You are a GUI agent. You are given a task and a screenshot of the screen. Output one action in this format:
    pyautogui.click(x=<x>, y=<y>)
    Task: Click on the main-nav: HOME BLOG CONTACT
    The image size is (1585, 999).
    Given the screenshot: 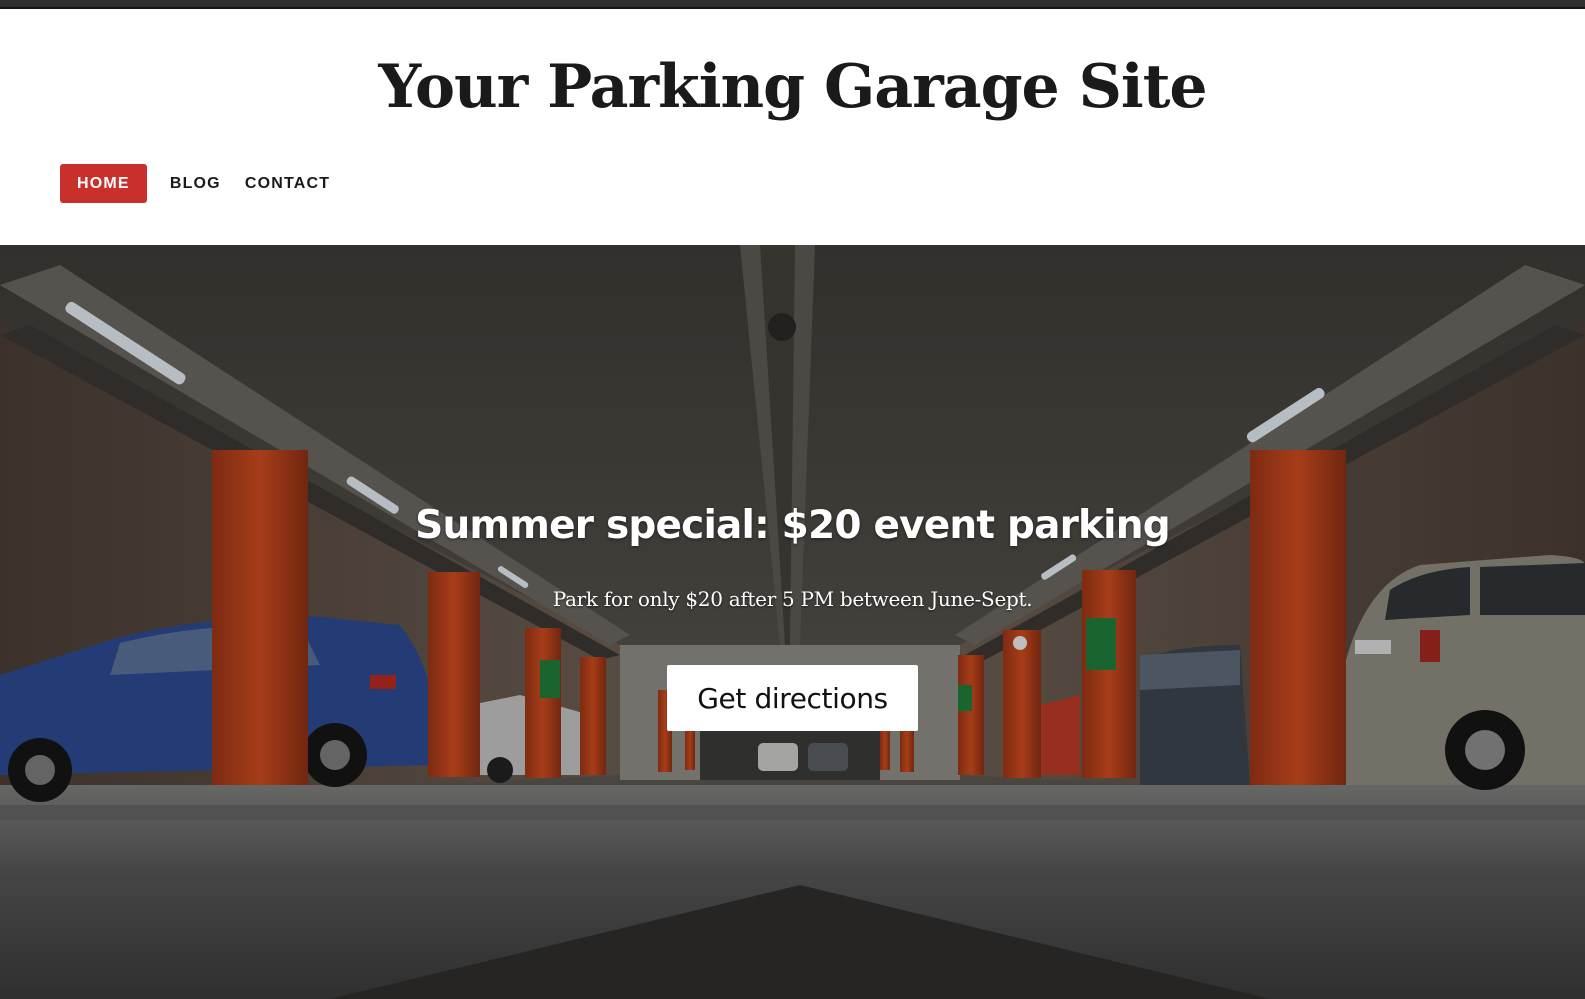 What is the action you would take?
    pyautogui.click(x=201, y=183)
    